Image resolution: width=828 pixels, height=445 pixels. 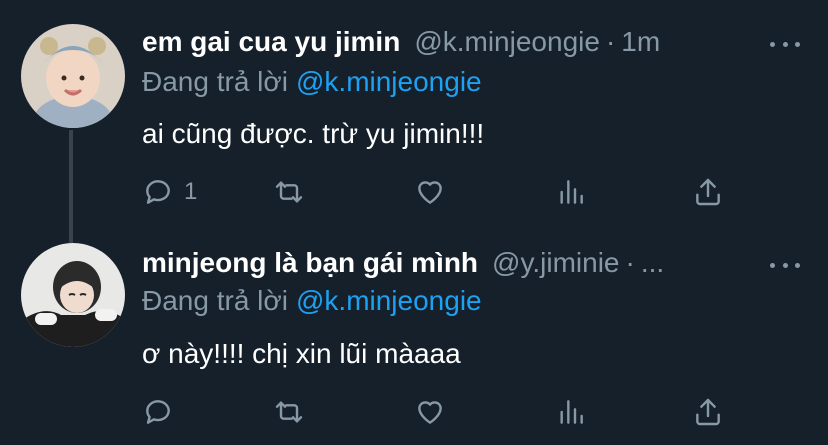 What do you see at coordinates (640, 41) in the screenshot?
I see `timestamp: 1m` at bounding box center [640, 41].